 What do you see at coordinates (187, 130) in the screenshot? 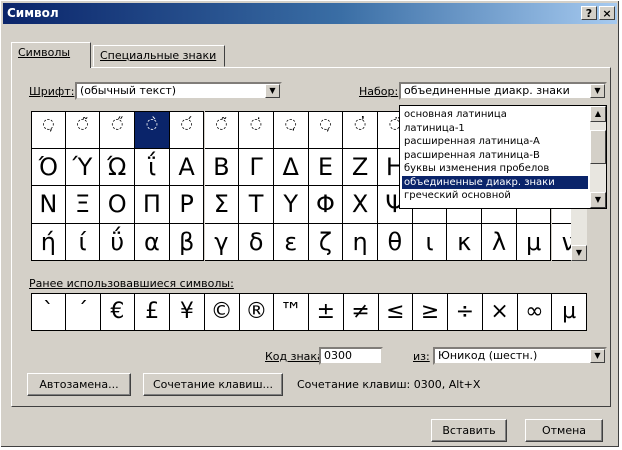
I see `symbol-cell: ◌́` at bounding box center [187, 130].